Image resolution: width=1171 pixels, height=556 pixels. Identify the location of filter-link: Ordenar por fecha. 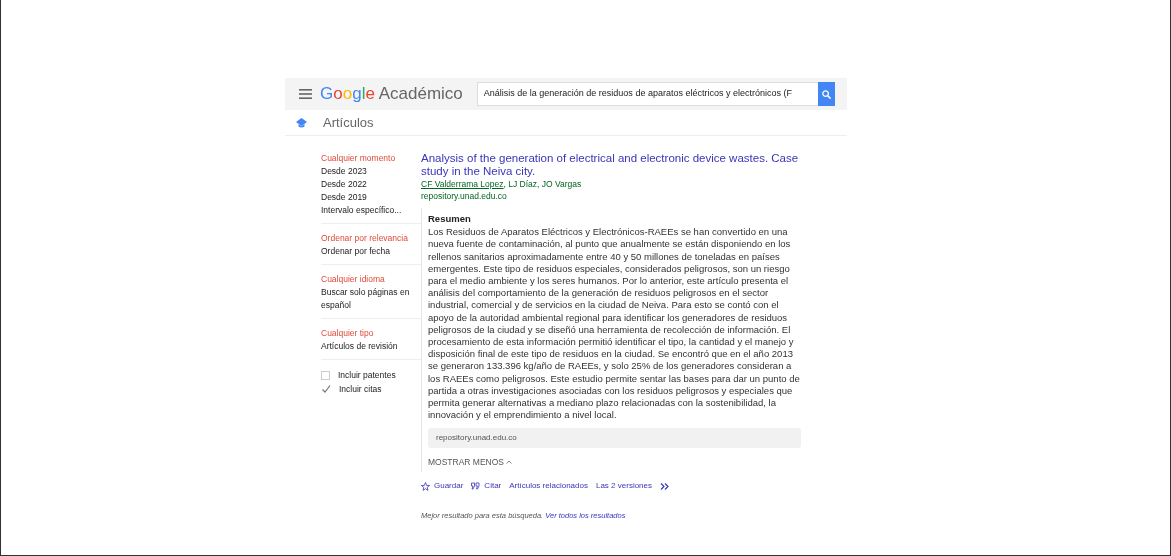
(371, 251).